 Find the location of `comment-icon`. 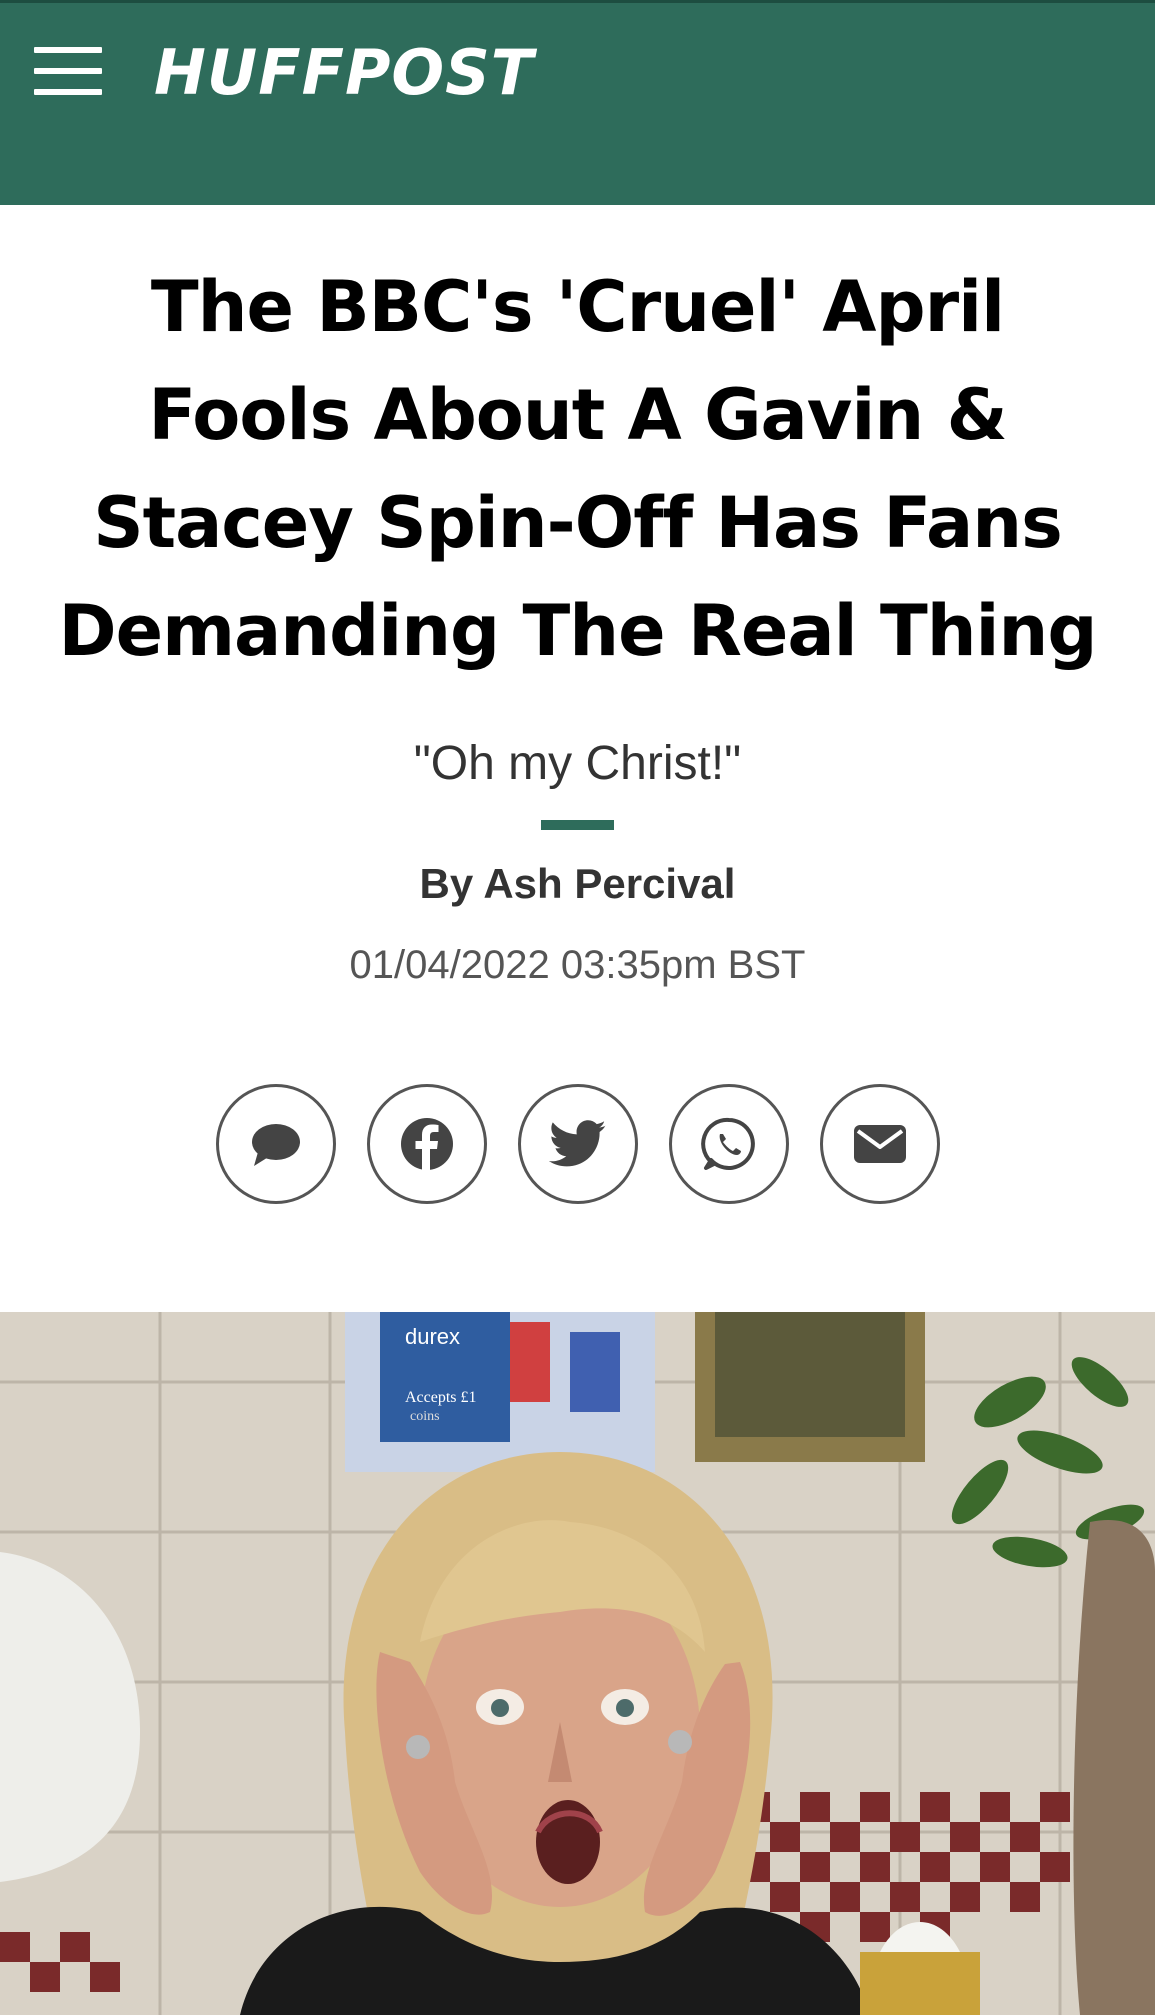

comment-icon is located at coordinates (276, 1145).